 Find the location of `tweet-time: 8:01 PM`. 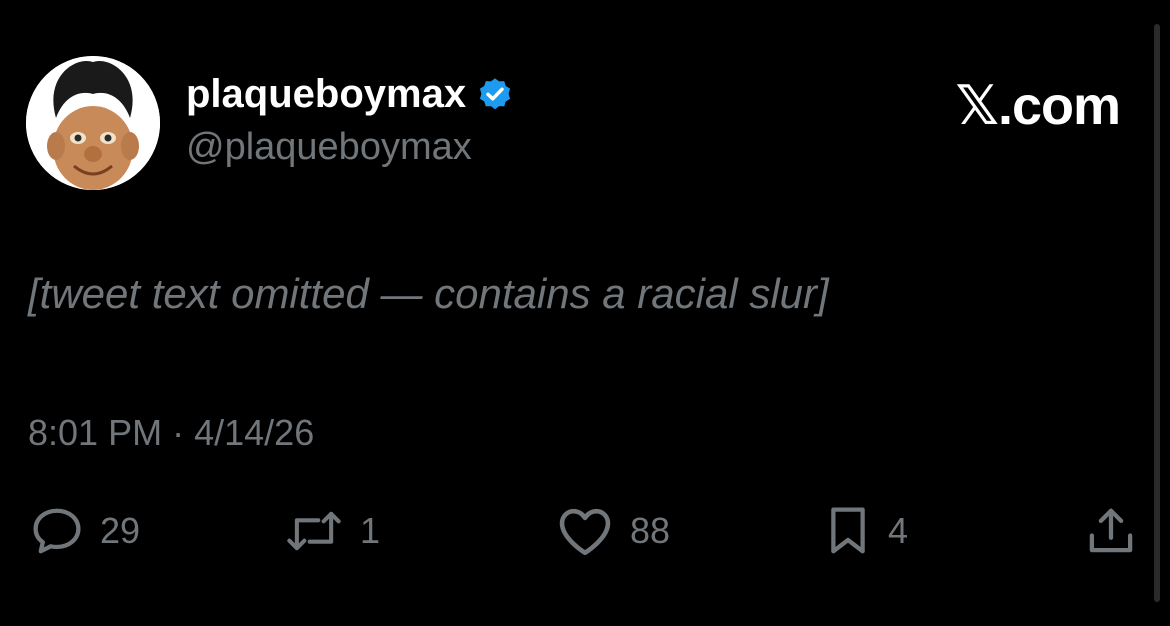

tweet-time: 8:01 PM is located at coordinates (95, 432).